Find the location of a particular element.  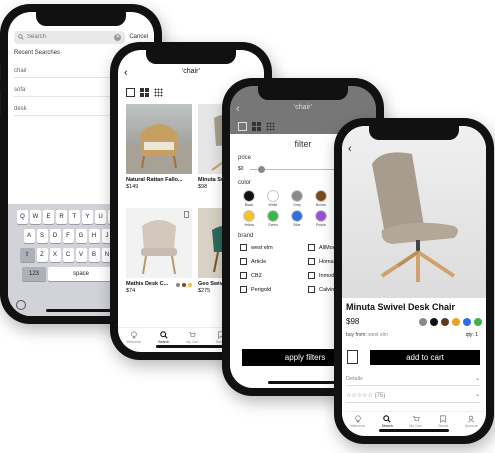

brand-name: Inmod is located at coordinates (327, 275).